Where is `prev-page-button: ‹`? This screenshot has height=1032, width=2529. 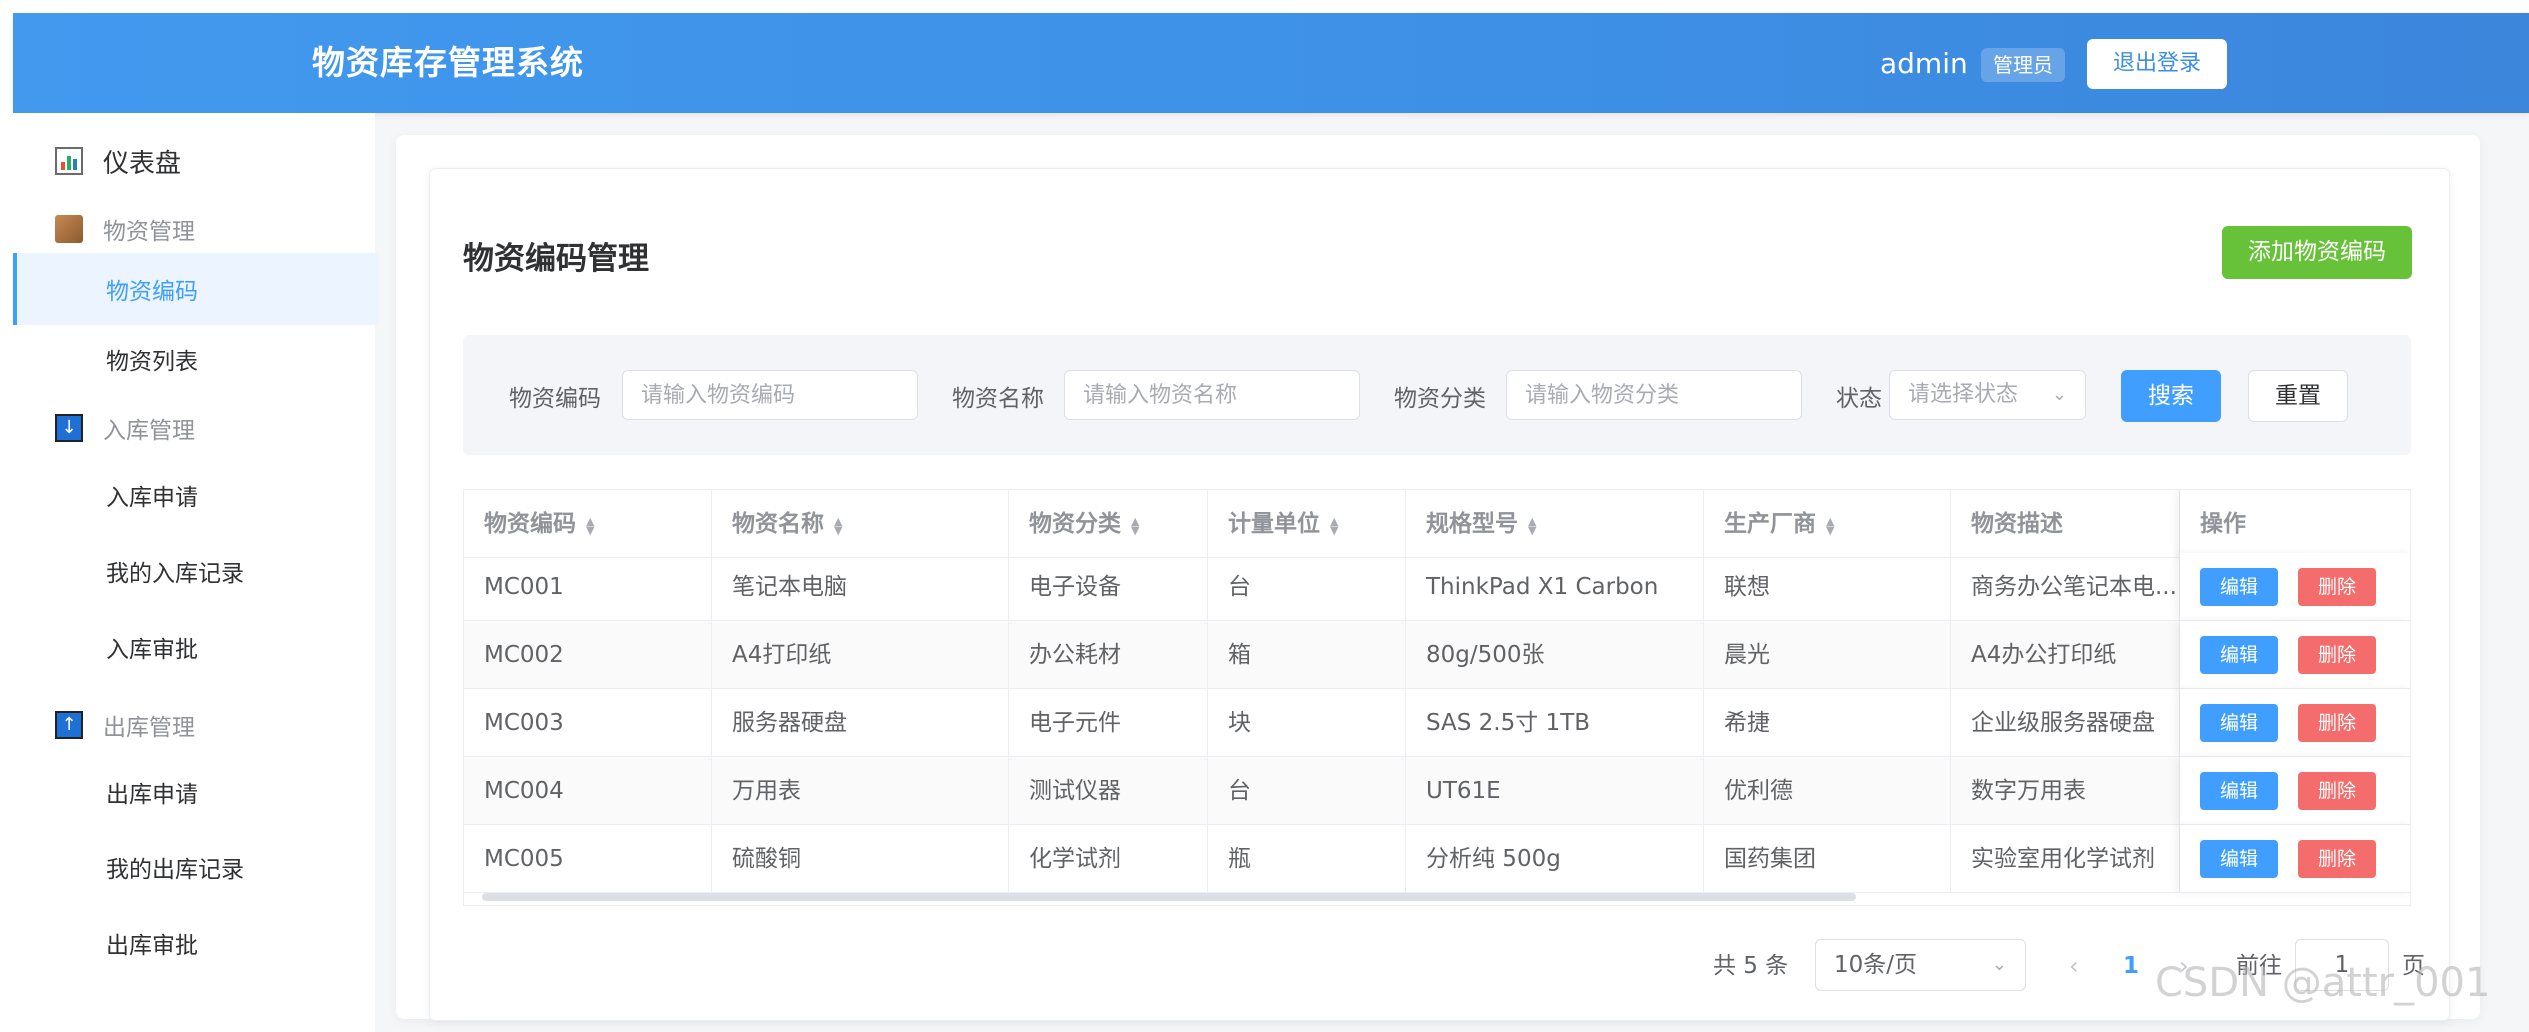 prev-page-button: ‹ is located at coordinates (2074, 966).